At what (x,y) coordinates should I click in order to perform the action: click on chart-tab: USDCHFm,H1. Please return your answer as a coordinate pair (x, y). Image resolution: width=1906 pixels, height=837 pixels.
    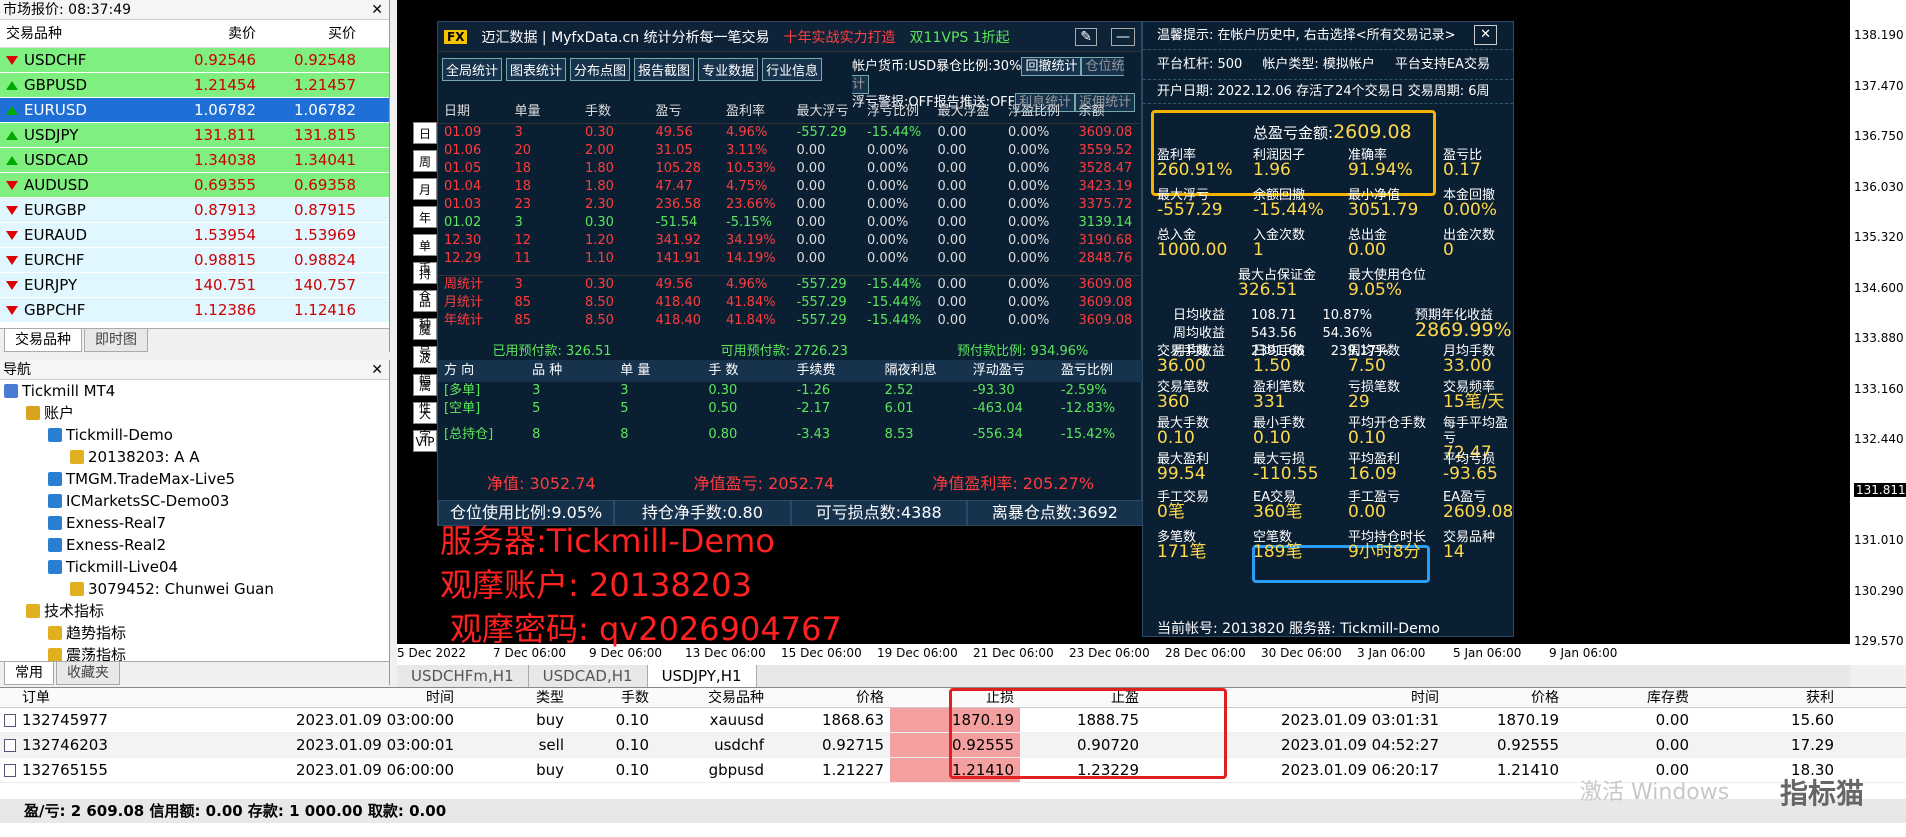
    Looking at the image, I should click on (463, 676).